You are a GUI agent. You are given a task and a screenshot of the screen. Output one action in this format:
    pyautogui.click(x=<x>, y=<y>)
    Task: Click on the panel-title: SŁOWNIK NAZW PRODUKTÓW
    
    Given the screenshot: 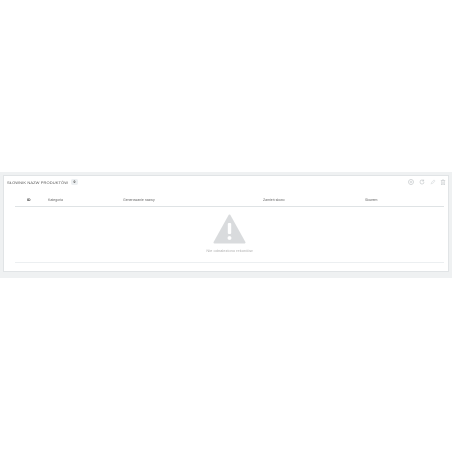 What is the action you would take?
    pyautogui.click(x=38, y=182)
    